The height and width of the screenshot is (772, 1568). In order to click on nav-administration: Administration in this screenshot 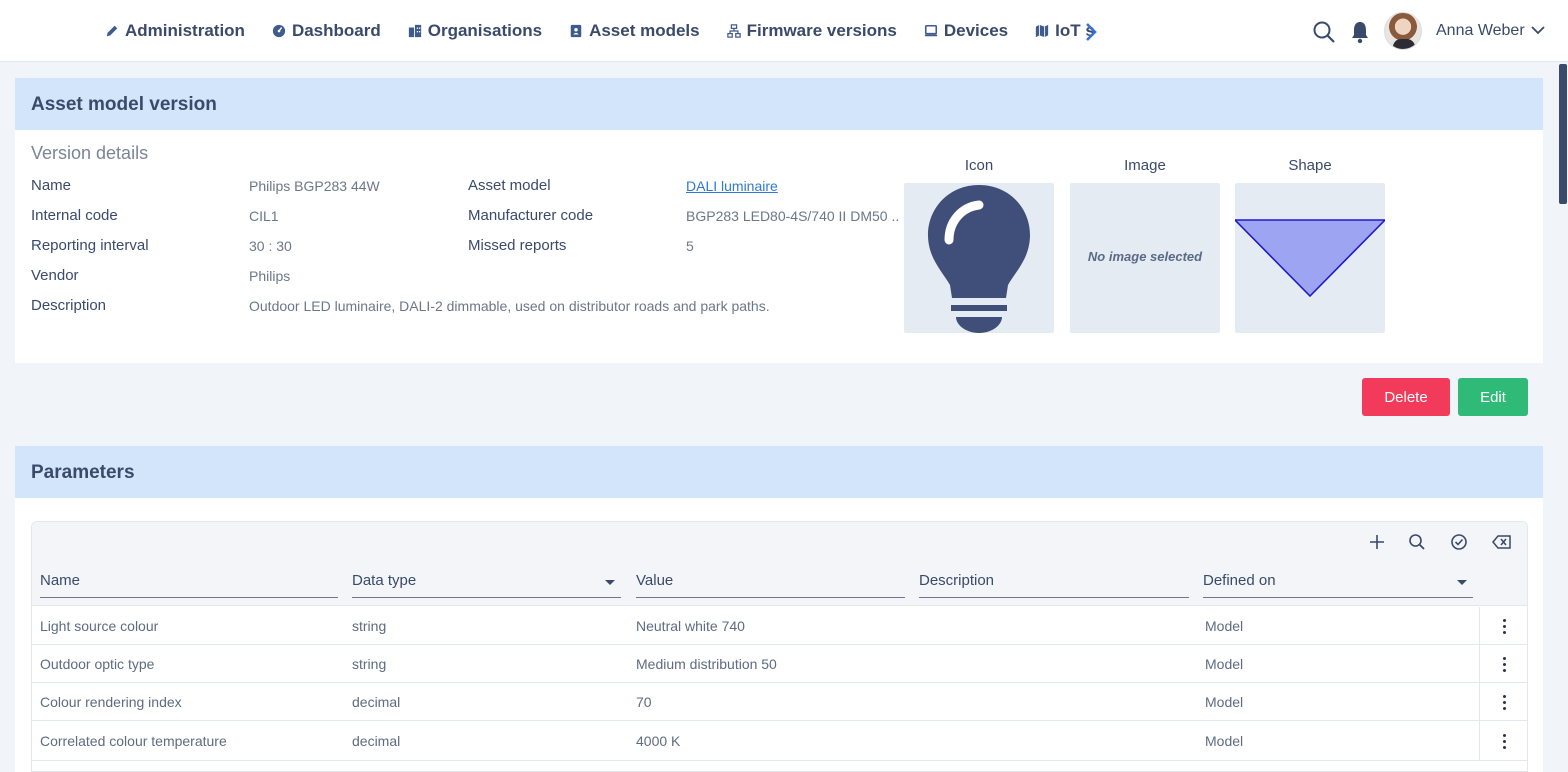, I will do `click(175, 31)`.